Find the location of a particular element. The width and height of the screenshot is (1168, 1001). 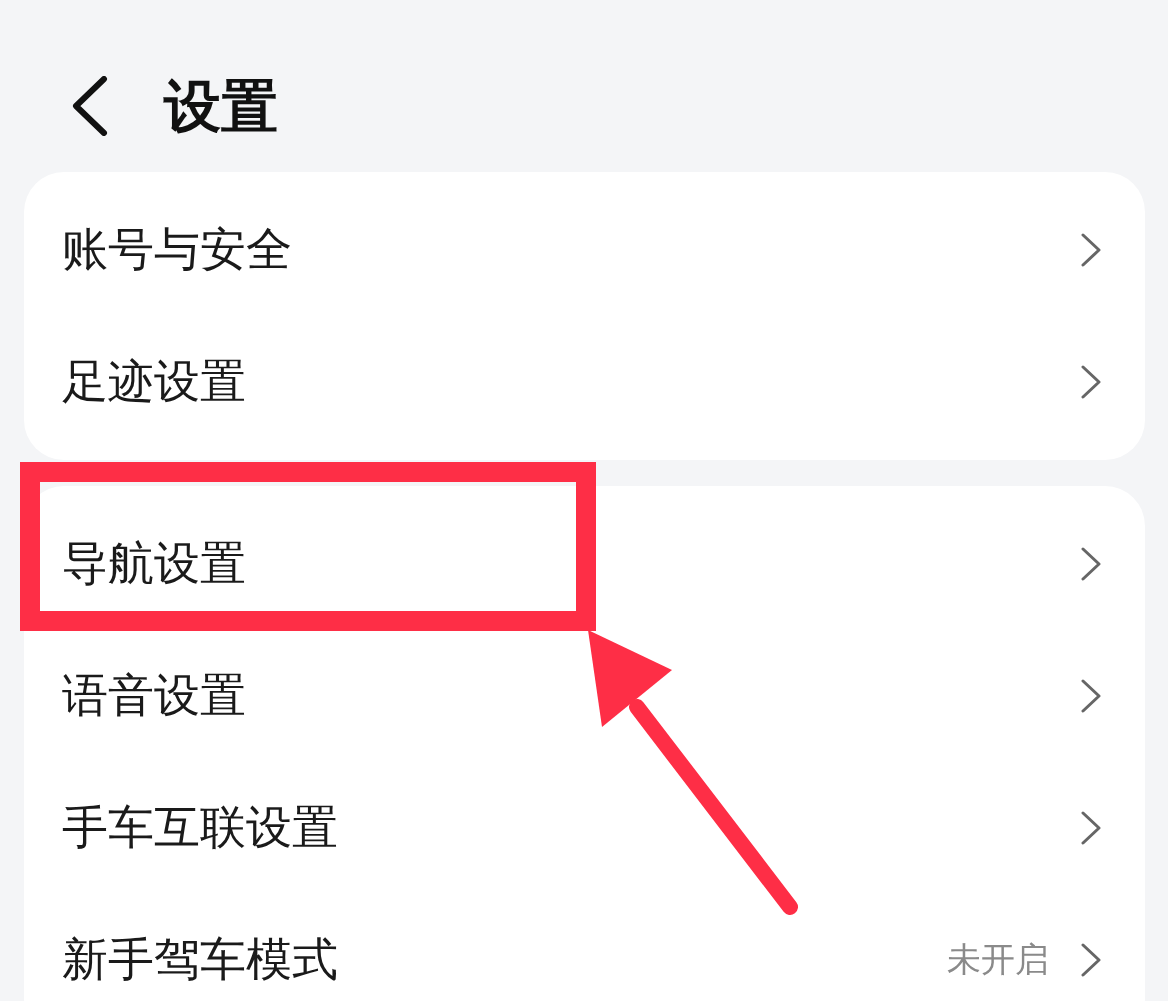

page-title: 设置 is located at coordinates (221, 106).